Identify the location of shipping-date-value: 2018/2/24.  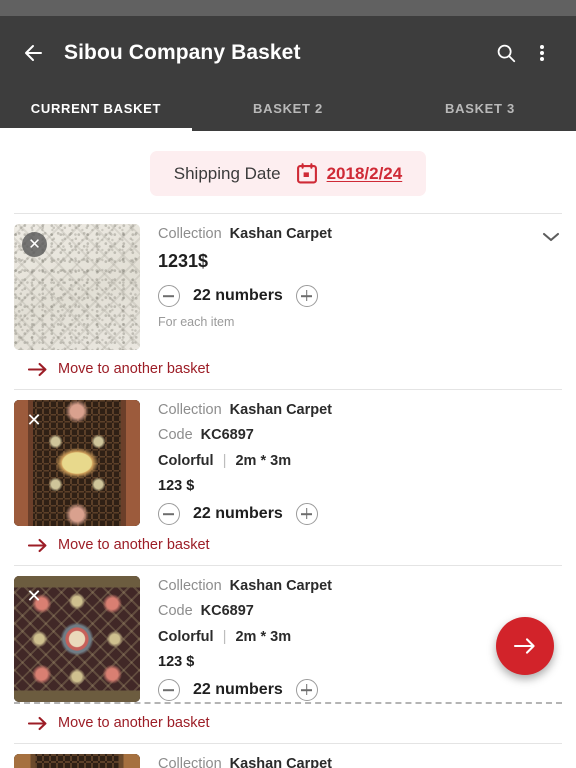
(365, 174).